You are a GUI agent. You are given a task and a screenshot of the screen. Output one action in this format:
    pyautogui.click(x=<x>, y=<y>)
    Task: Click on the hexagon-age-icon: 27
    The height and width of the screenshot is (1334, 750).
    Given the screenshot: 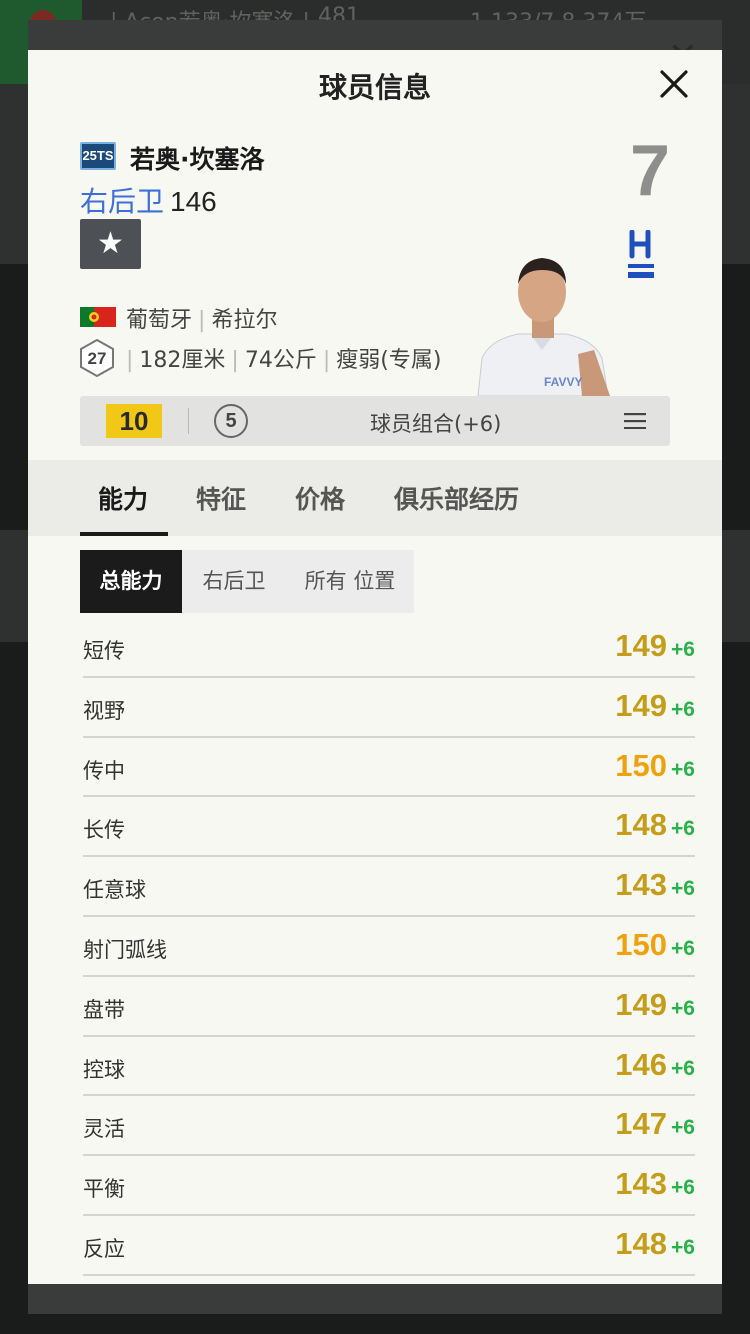 What is the action you would take?
    pyautogui.click(x=97, y=358)
    